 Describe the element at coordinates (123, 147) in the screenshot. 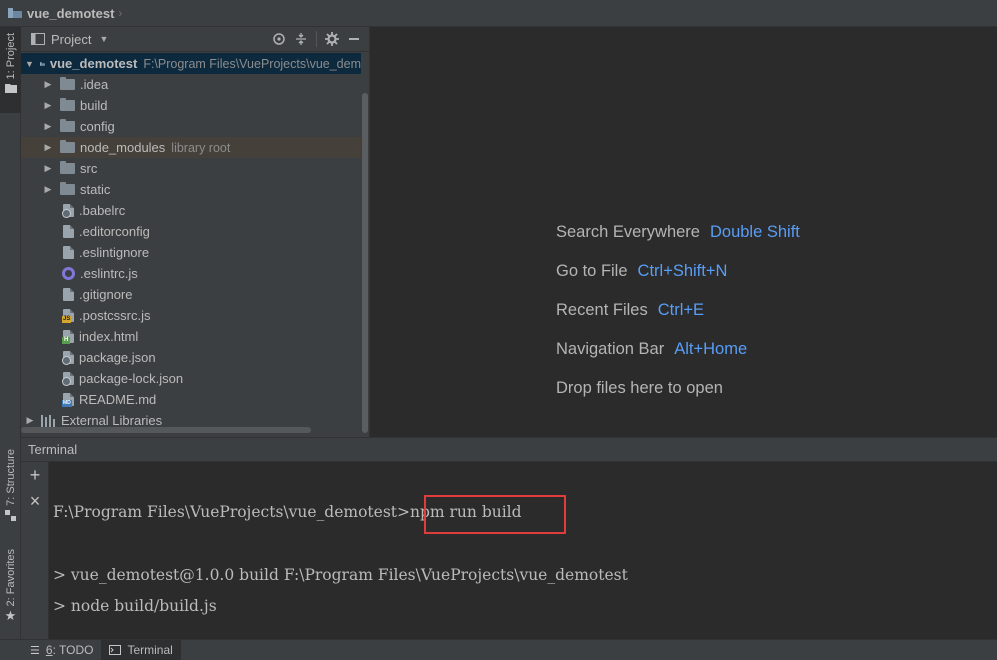

I see `tree-item-label: node_modules` at that location.